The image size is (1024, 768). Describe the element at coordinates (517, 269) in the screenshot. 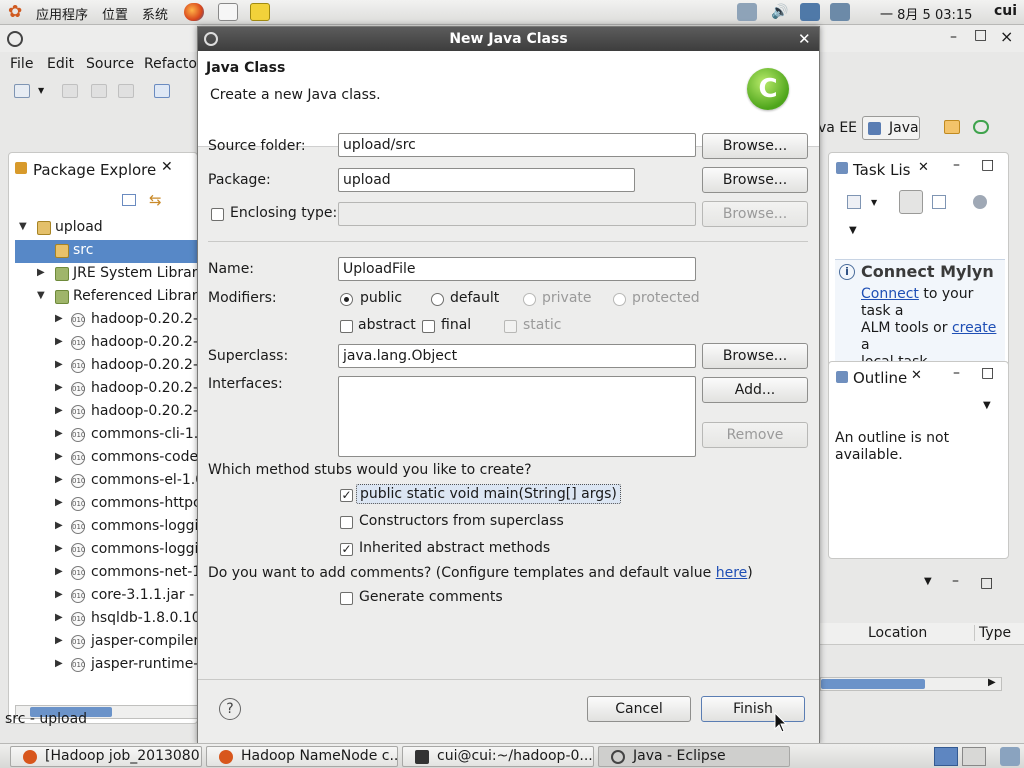

I see `class-name-field: UploadFile` at that location.